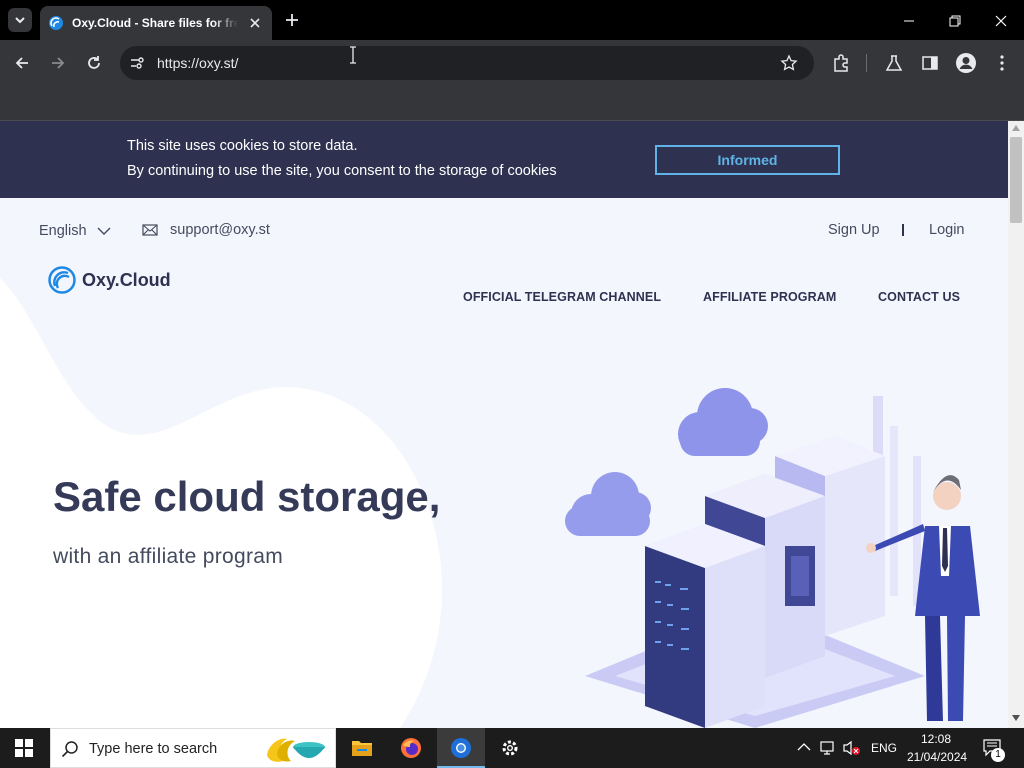  Describe the element at coordinates (936, 739) in the screenshot. I see `clock-time: 12:08` at that location.